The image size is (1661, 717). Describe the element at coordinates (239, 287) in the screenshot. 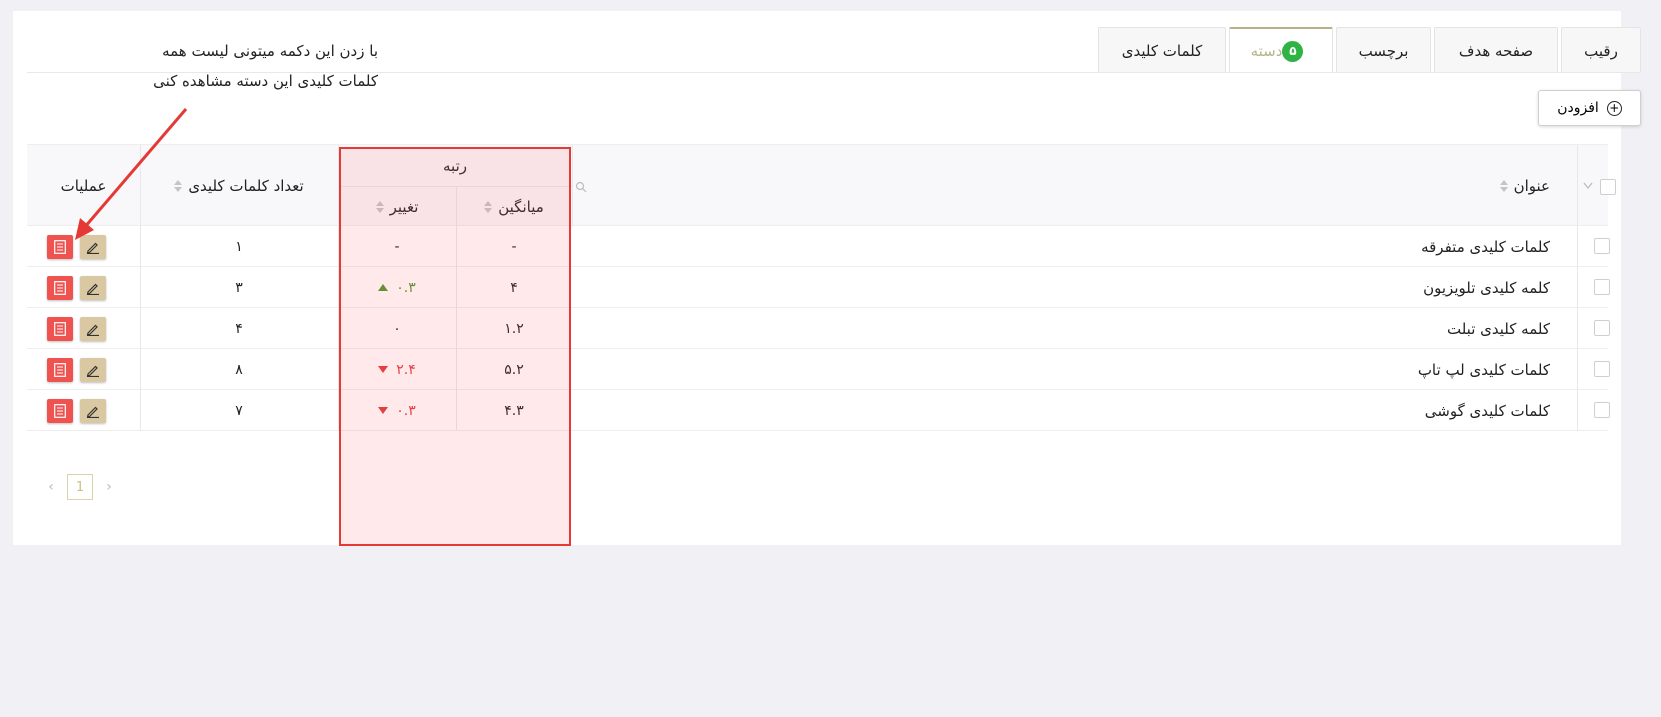

I see `row-keyword-count: ۳` at that location.